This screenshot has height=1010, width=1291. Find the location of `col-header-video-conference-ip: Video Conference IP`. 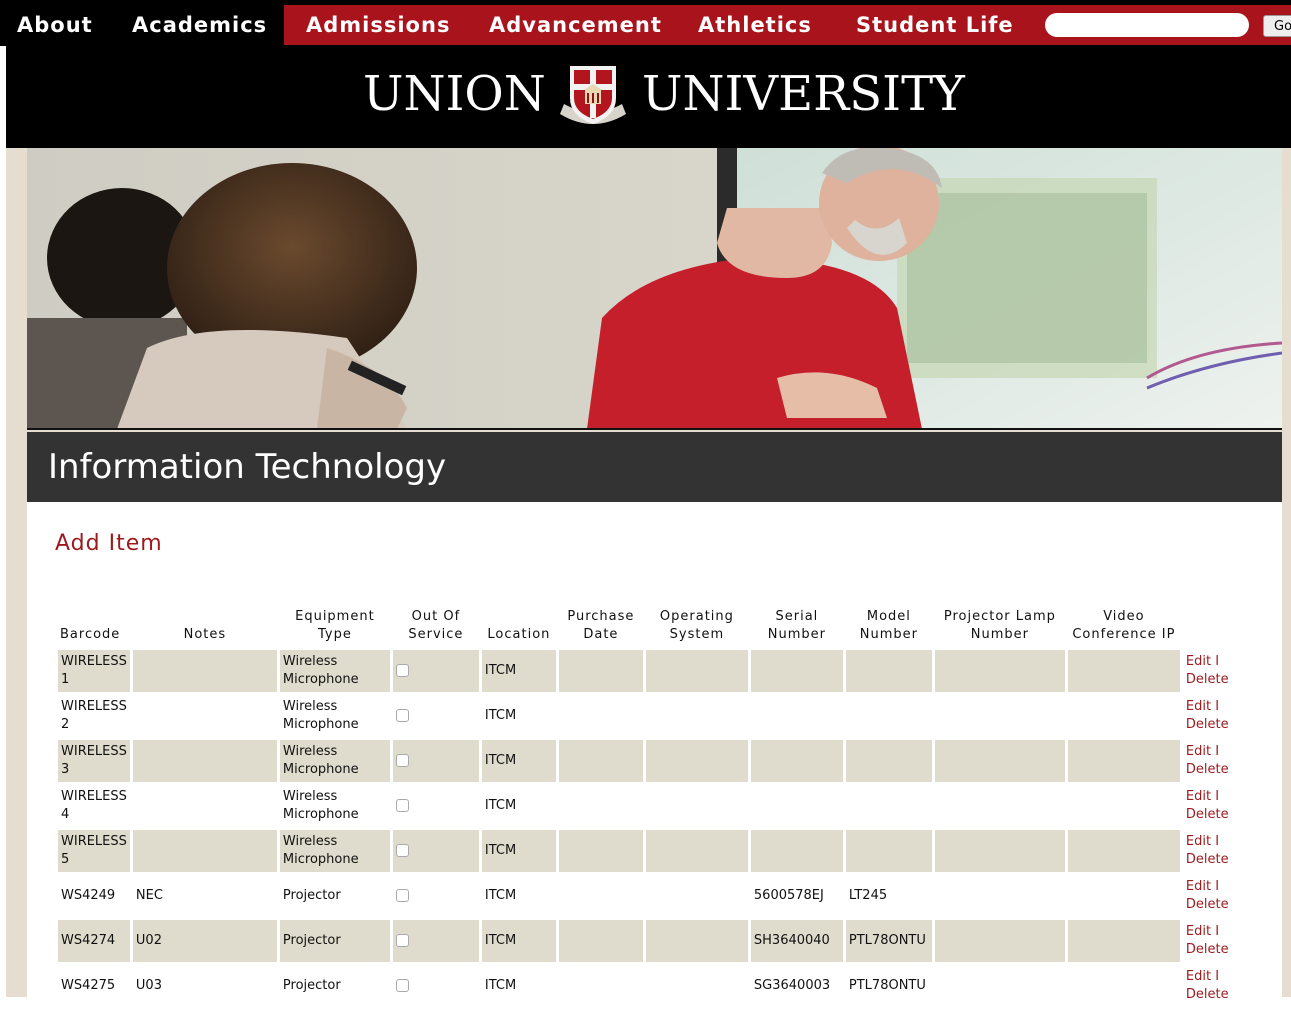

col-header-video-conference-ip: Video Conference IP is located at coordinates (1124, 617).